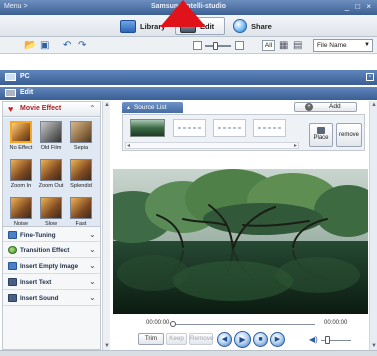  I want to click on source-clip-thumbnail, so click(147, 128).